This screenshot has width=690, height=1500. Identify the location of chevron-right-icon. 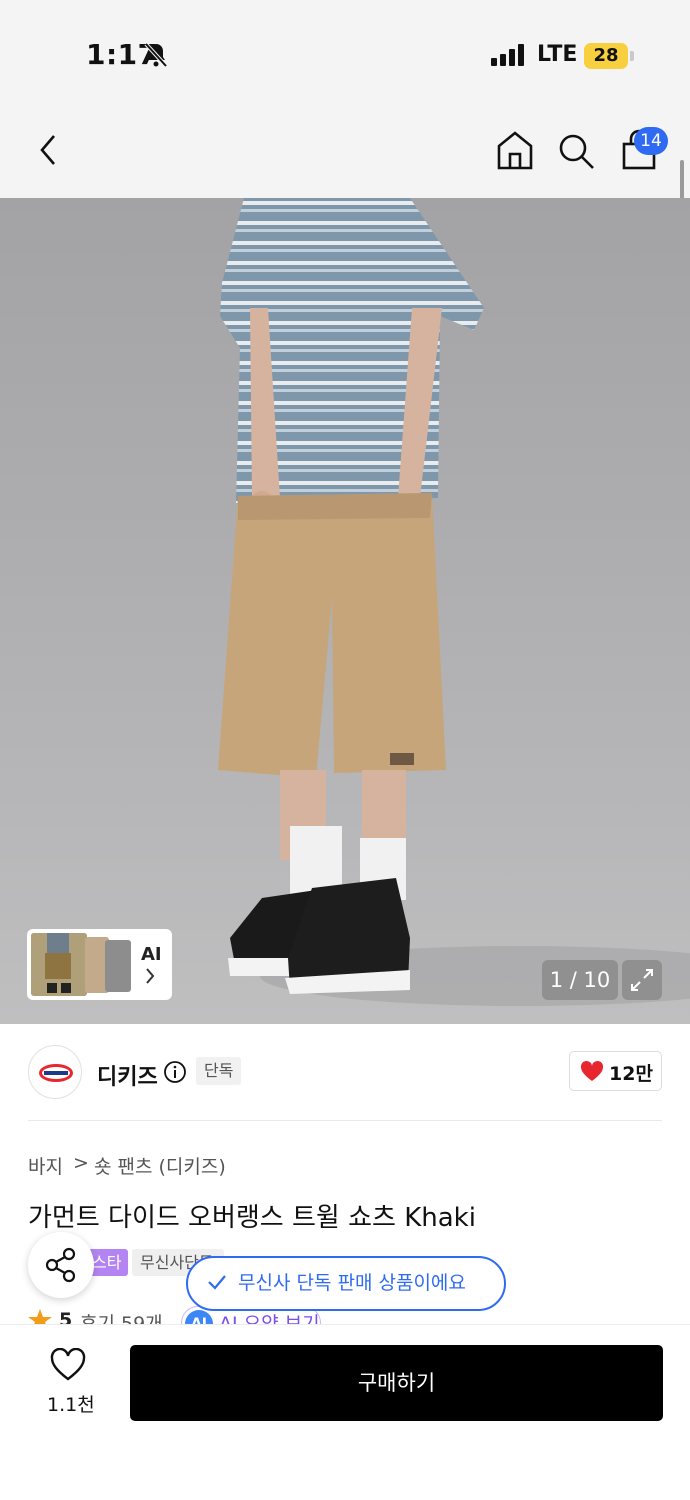
(150, 978).